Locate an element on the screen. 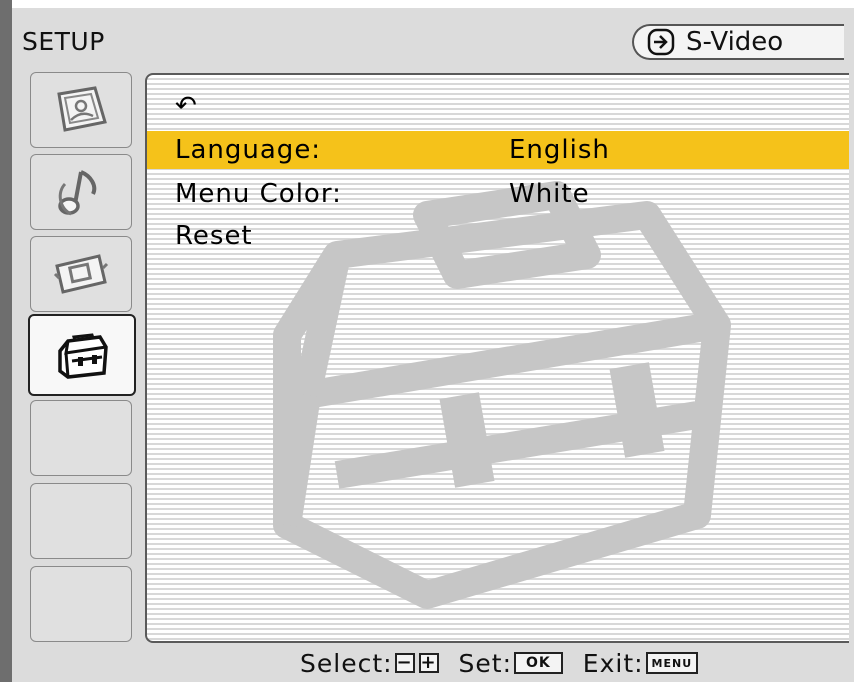 Image resolution: width=854 pixels, height=682 pixels. music-icon is located at coordinates (77, 193).